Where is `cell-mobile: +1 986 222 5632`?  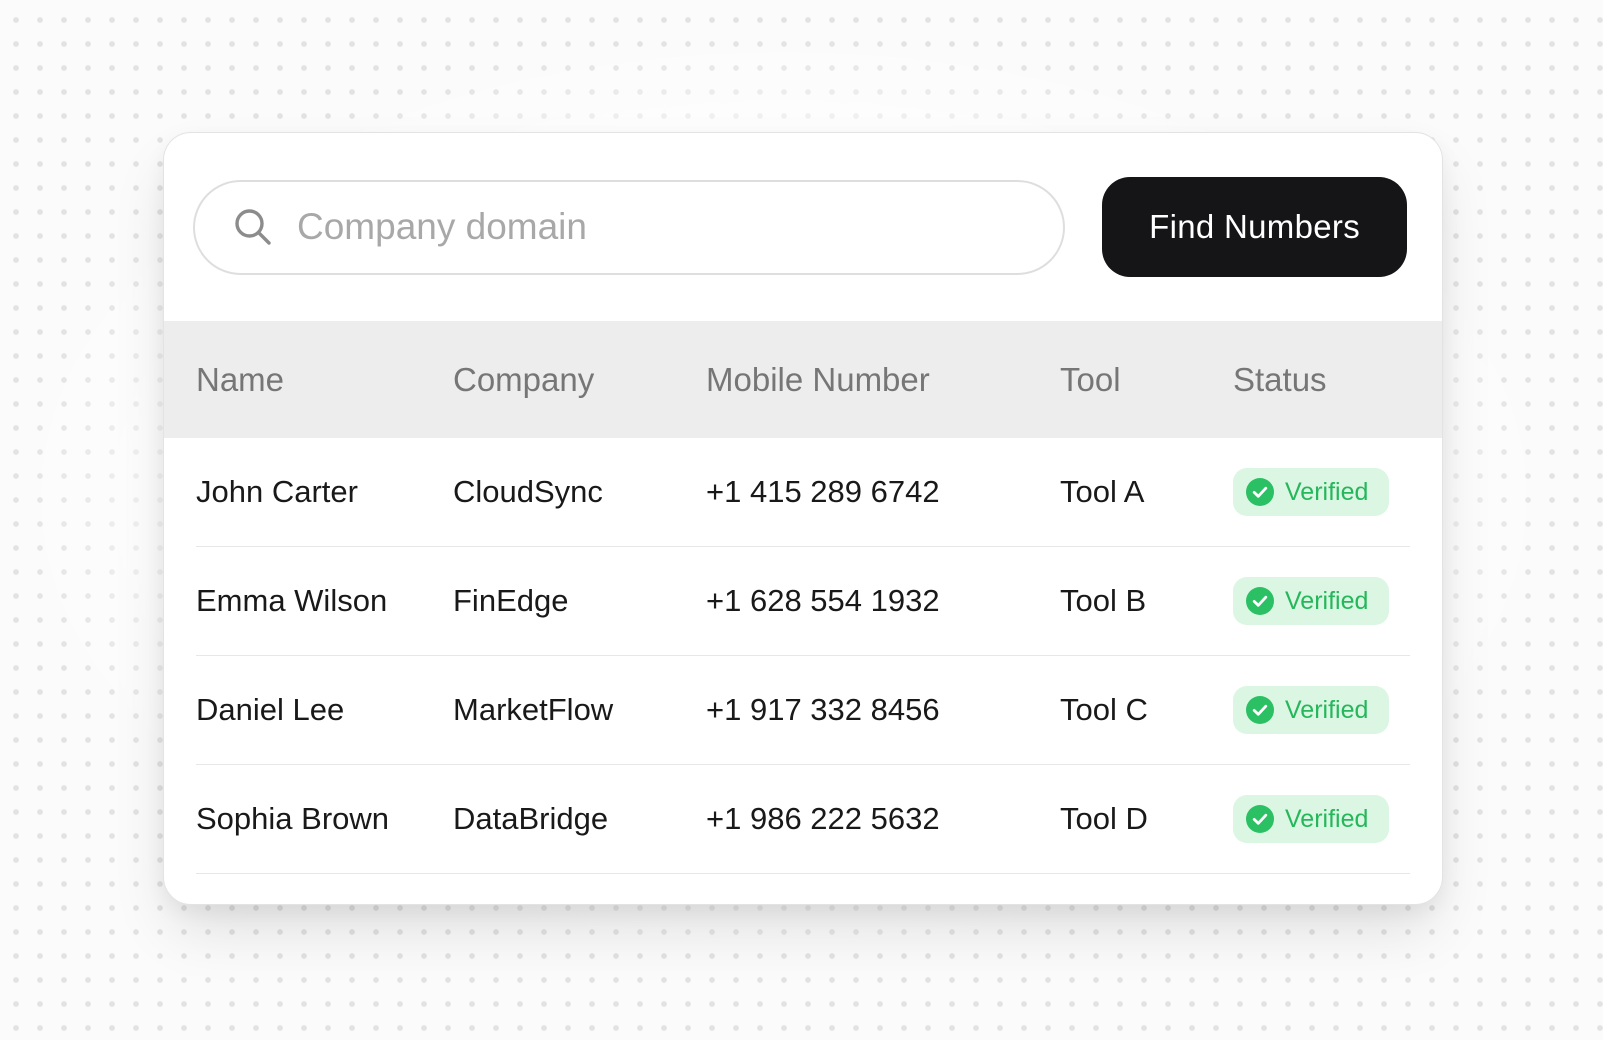
cell-mobile: +1 986 222 5632 is located at coordinates (823, 818).